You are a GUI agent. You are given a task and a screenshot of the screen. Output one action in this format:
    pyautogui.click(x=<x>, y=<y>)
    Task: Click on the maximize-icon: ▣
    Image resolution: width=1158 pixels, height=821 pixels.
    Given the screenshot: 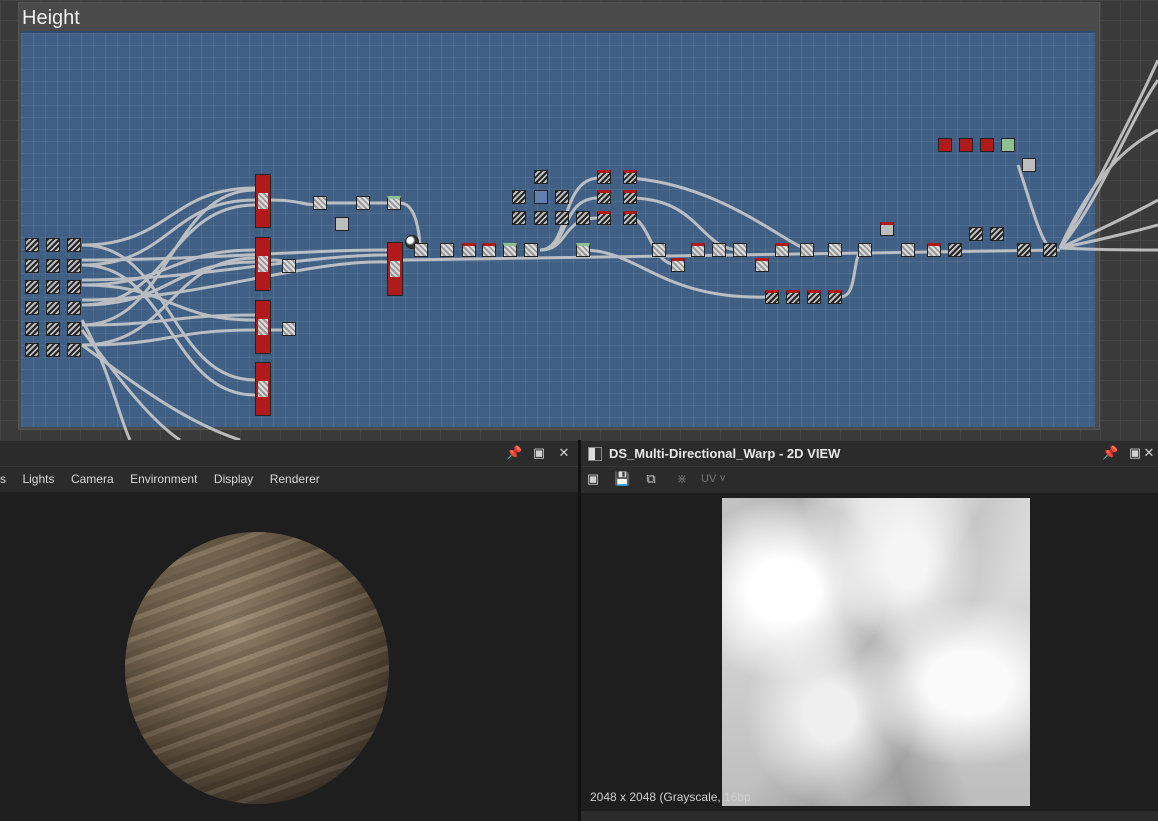 What is the action you would take?
    pyautogui.click(x=539, y=453)
    